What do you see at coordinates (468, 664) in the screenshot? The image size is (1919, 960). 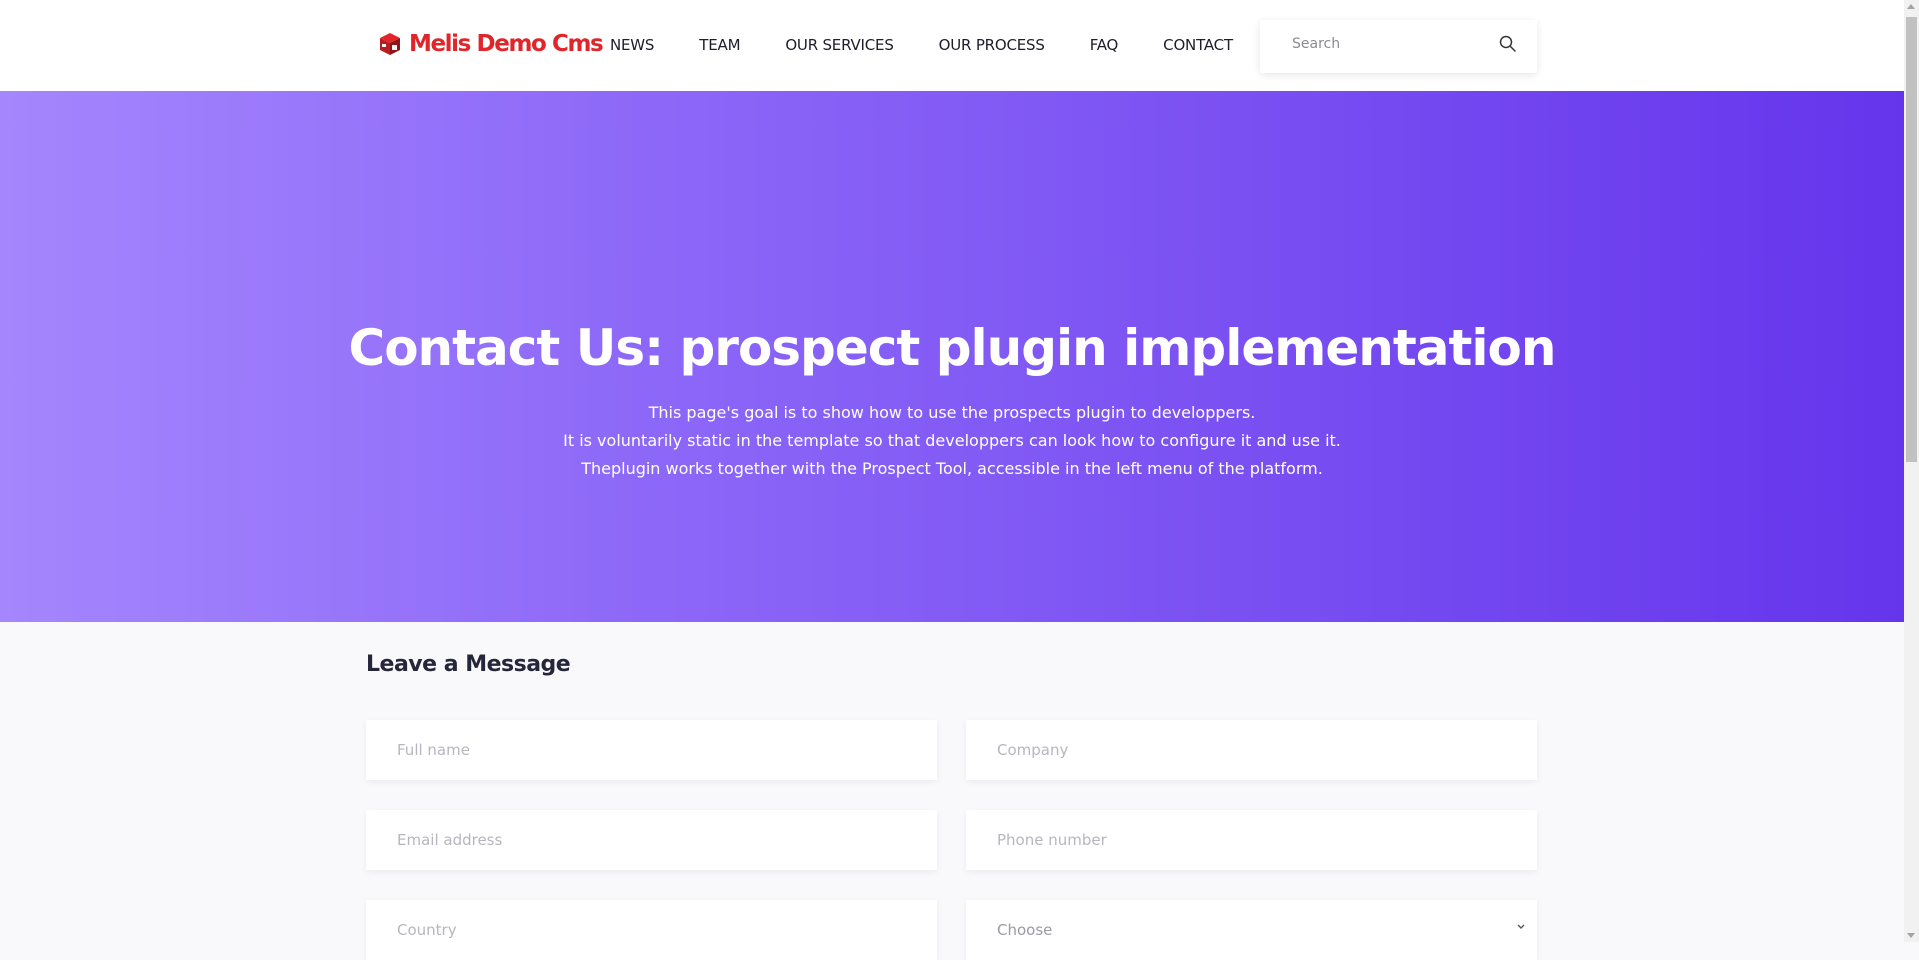 I see `form-title: Leave a Message` at bounding box center [468, 664].